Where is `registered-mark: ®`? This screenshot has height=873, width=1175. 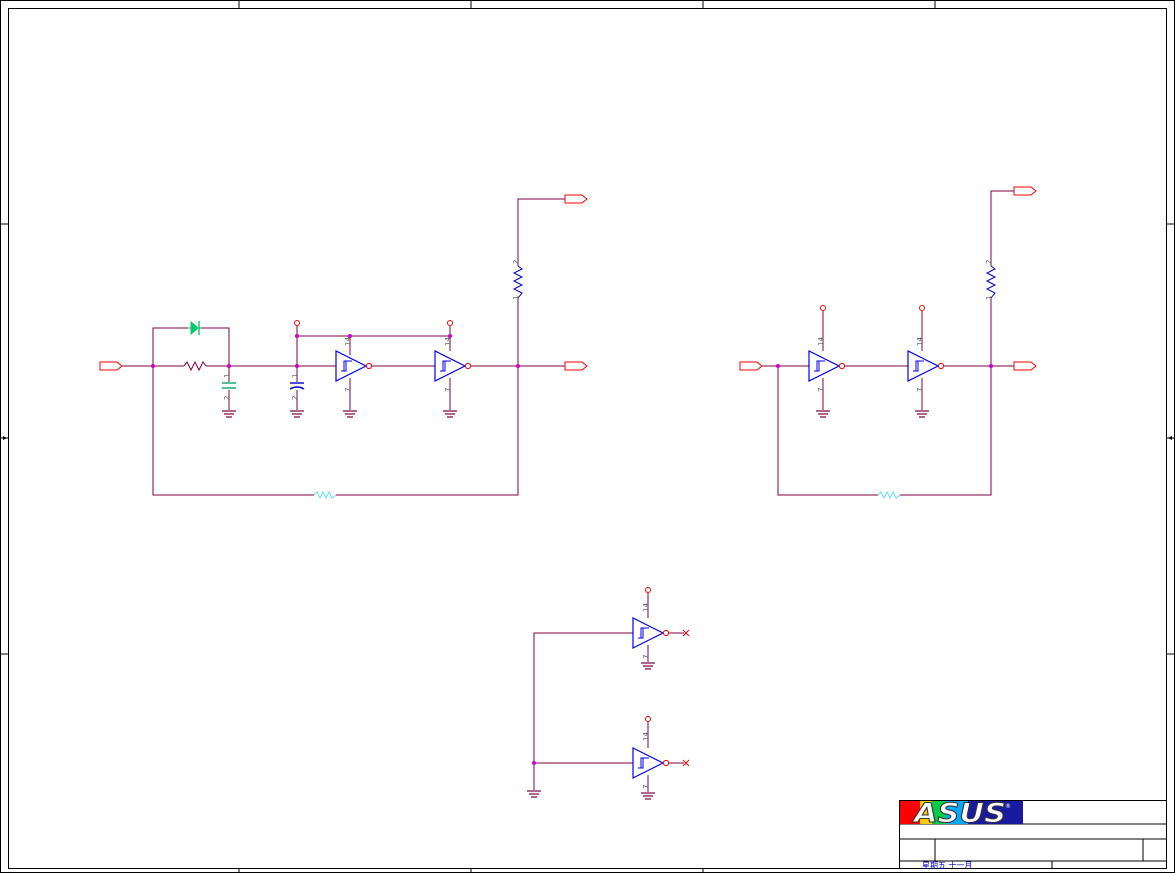 registered-mark: ® is located at coordinates (1008, 806).